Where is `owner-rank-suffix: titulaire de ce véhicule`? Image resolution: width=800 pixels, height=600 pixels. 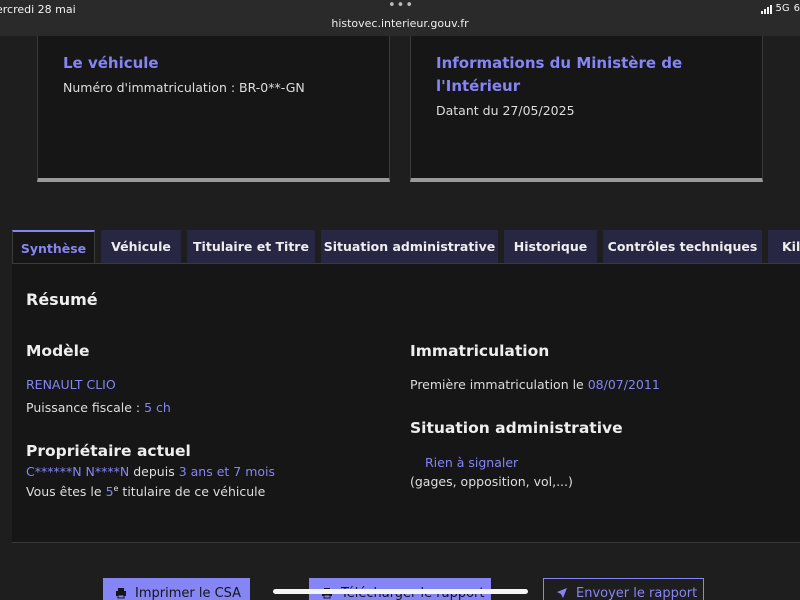 owner-rank-suffix: titulaire de ce véhicule is located at coordinates (194, 491).